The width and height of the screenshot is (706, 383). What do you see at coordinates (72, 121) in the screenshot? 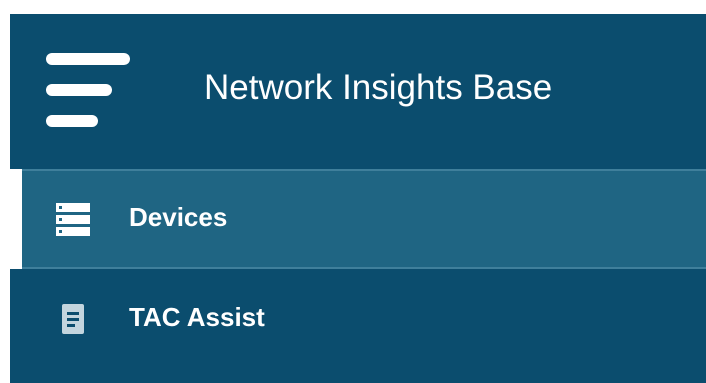
I see `menu-bar-bottom` at bounding box center [72, 121].